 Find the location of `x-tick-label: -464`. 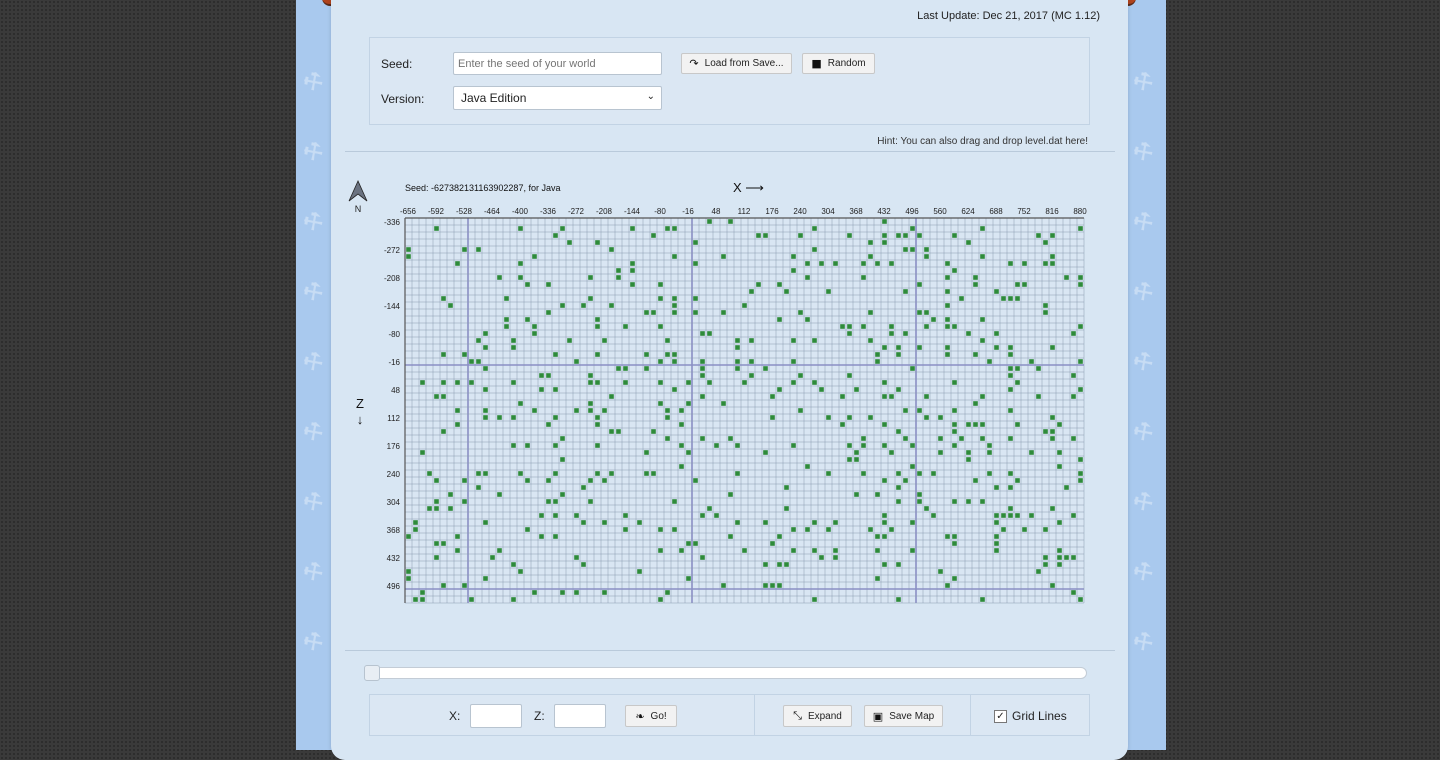

x-tick-label: -464 is located at coordinates (492, 211).